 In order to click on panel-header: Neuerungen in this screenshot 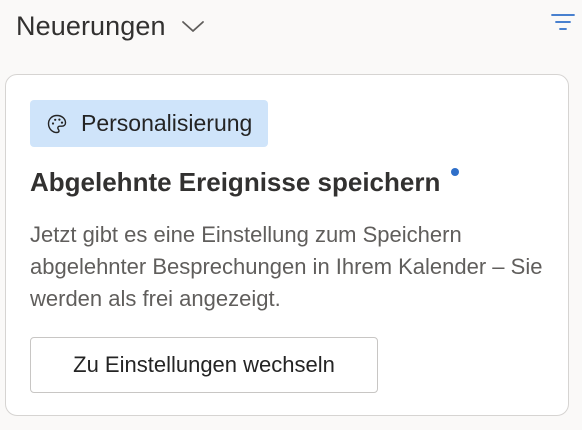, I will do `click(289, 26)`.